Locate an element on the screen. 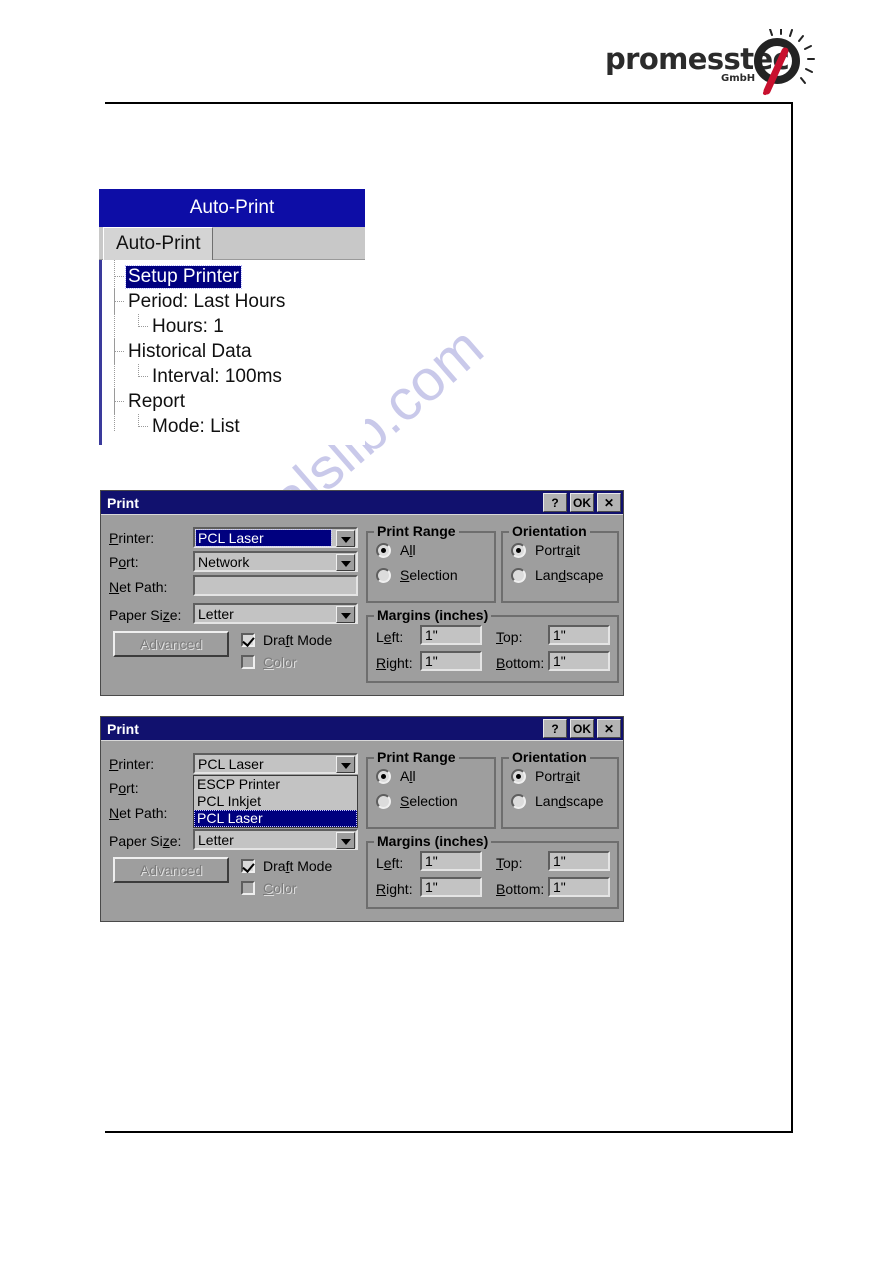  logo-lightbulb-icon is located at coordinates (780, 65).